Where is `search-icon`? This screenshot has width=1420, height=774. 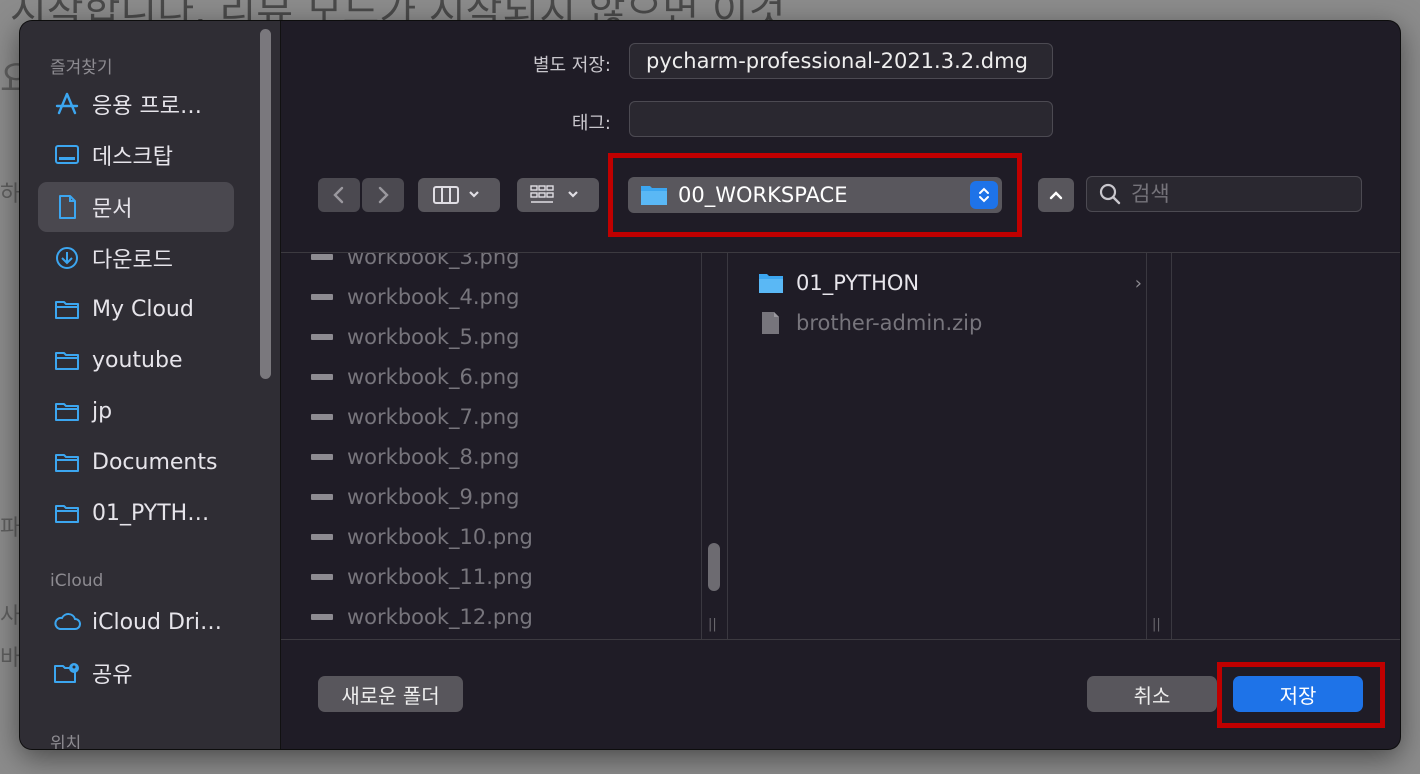
search-icon is located at coordinates (1110, 194).